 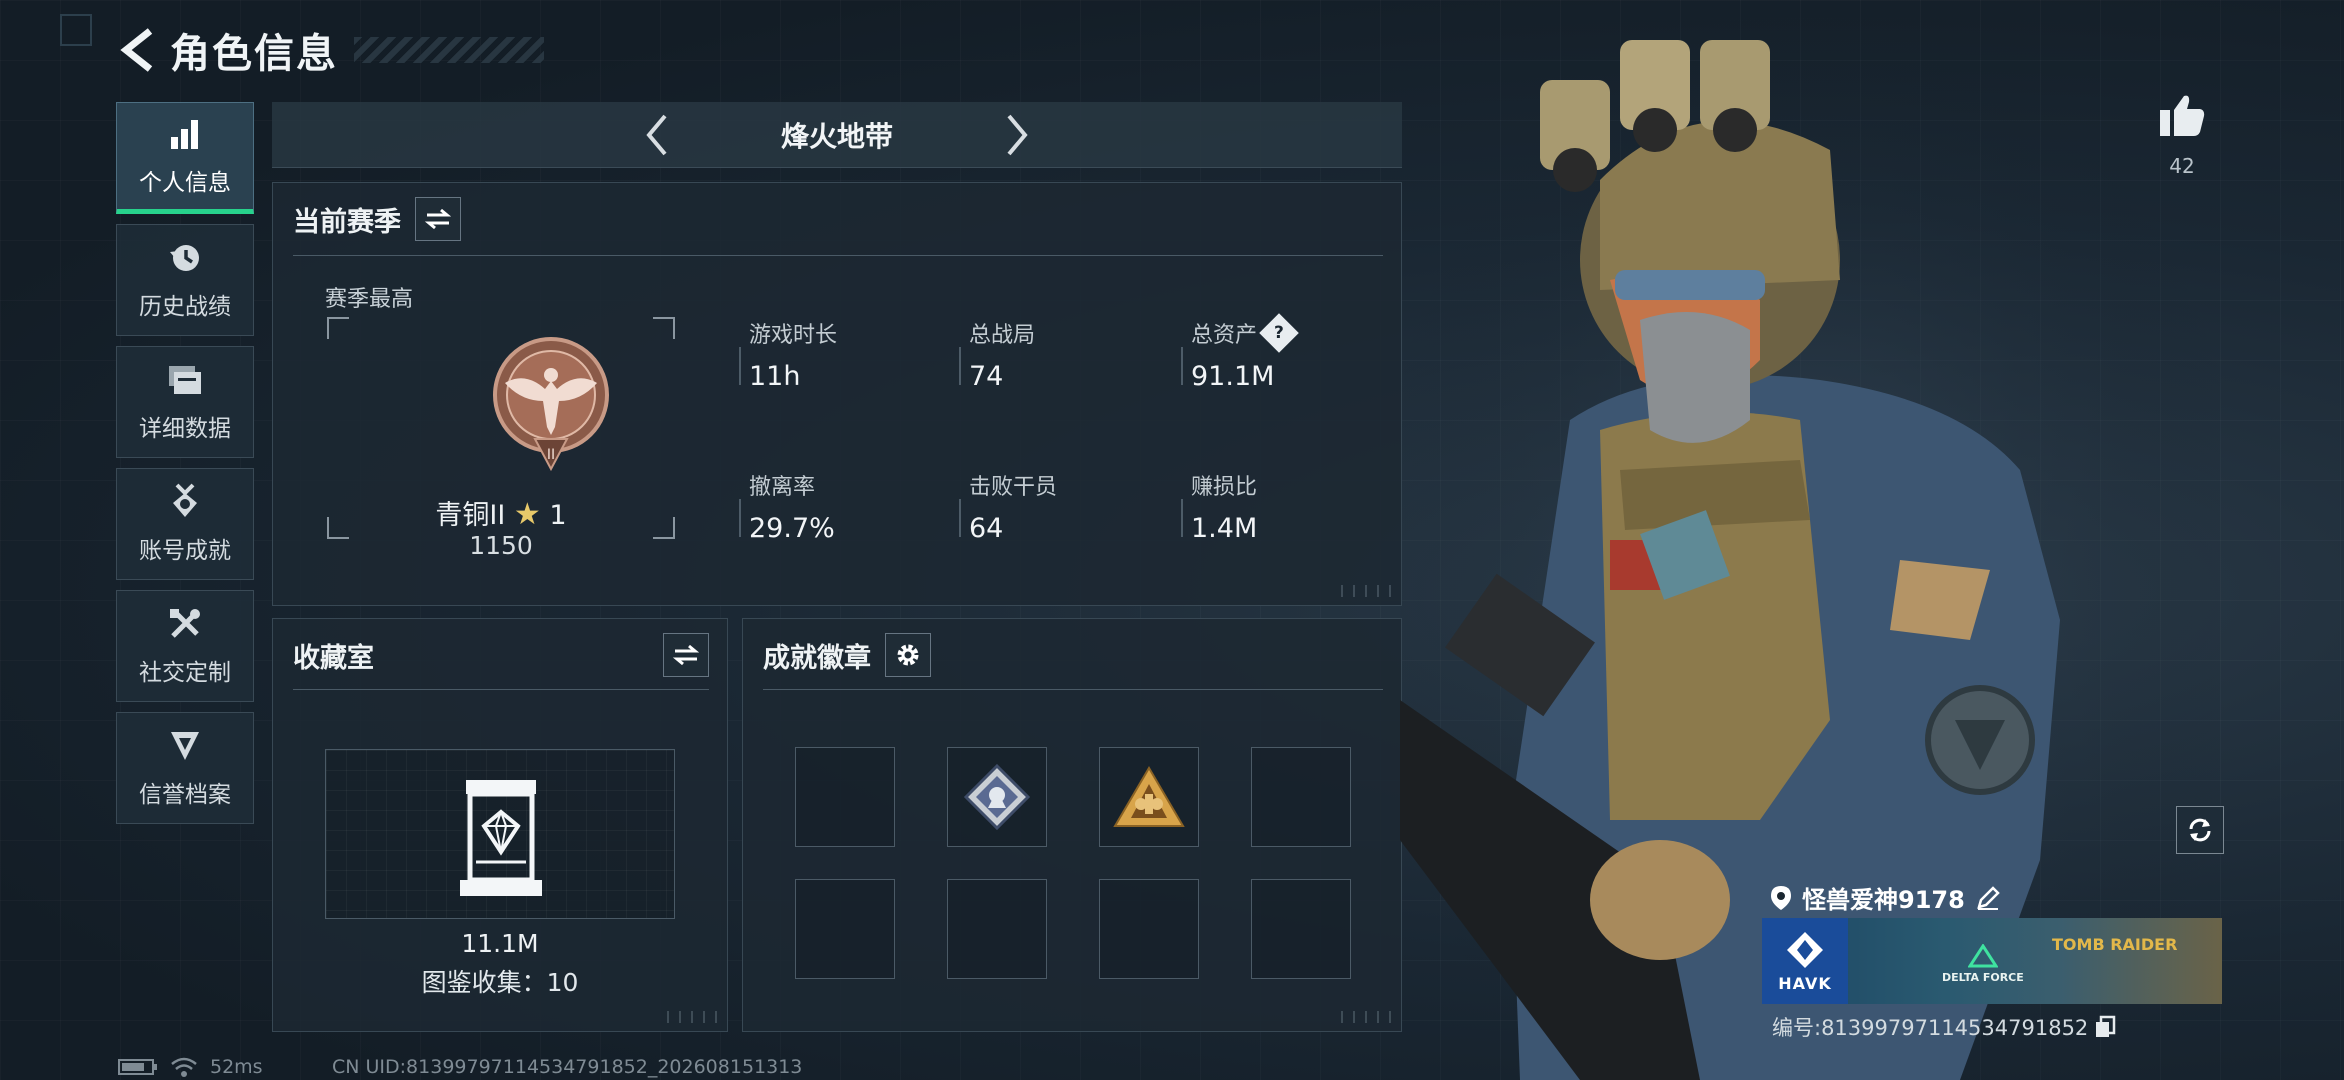 I want to click on like-count: 42, so click(x=2182, y=166).